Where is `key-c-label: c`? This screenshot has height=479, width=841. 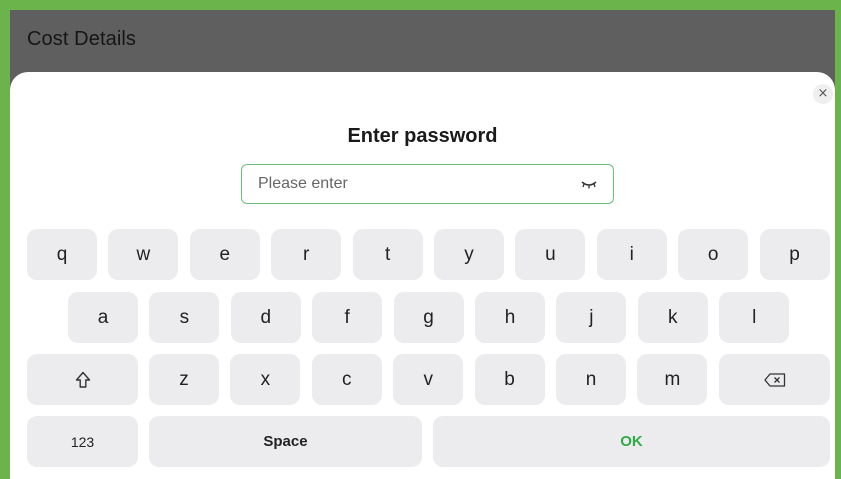
key-c-label: c is located at coordinates (347, 379).